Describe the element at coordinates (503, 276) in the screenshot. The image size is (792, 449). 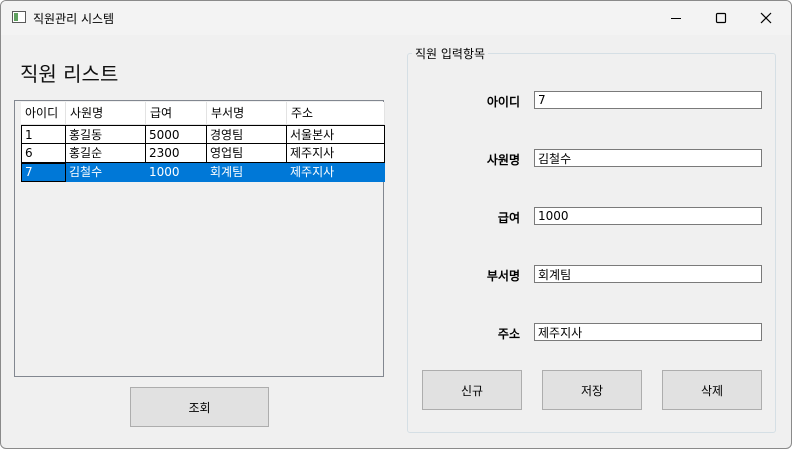
I see `field-label-dept: 부서명` at that location.